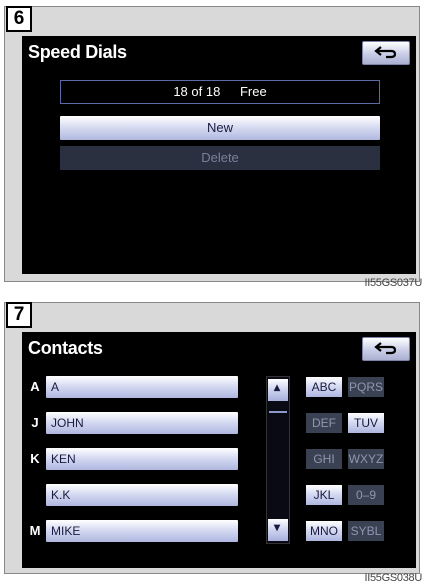  What do you see at coordinates (324, 531) in the screenshot?
I see `key-mno: MNO` at bounding box center [324, 531].